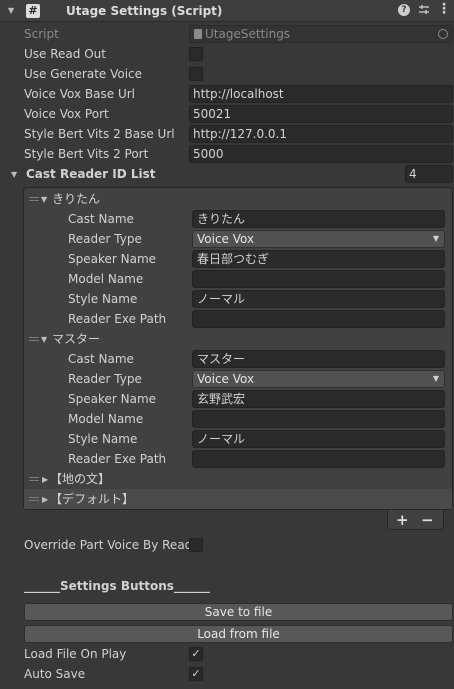 Image resolution: width=454 pixels, height=689 pixels. What do you see at coordinates (321, 114) in the screenshot?
I see `voice-vox-port-field: 50021` at bounding box center [321, 114].